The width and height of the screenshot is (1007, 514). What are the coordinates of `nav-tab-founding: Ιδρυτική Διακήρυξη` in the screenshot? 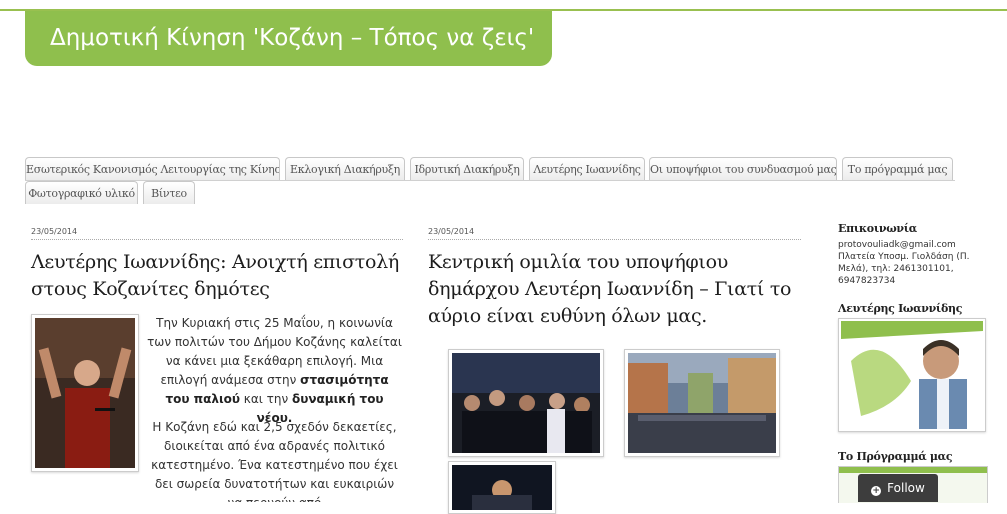 It's located at (467, 168).